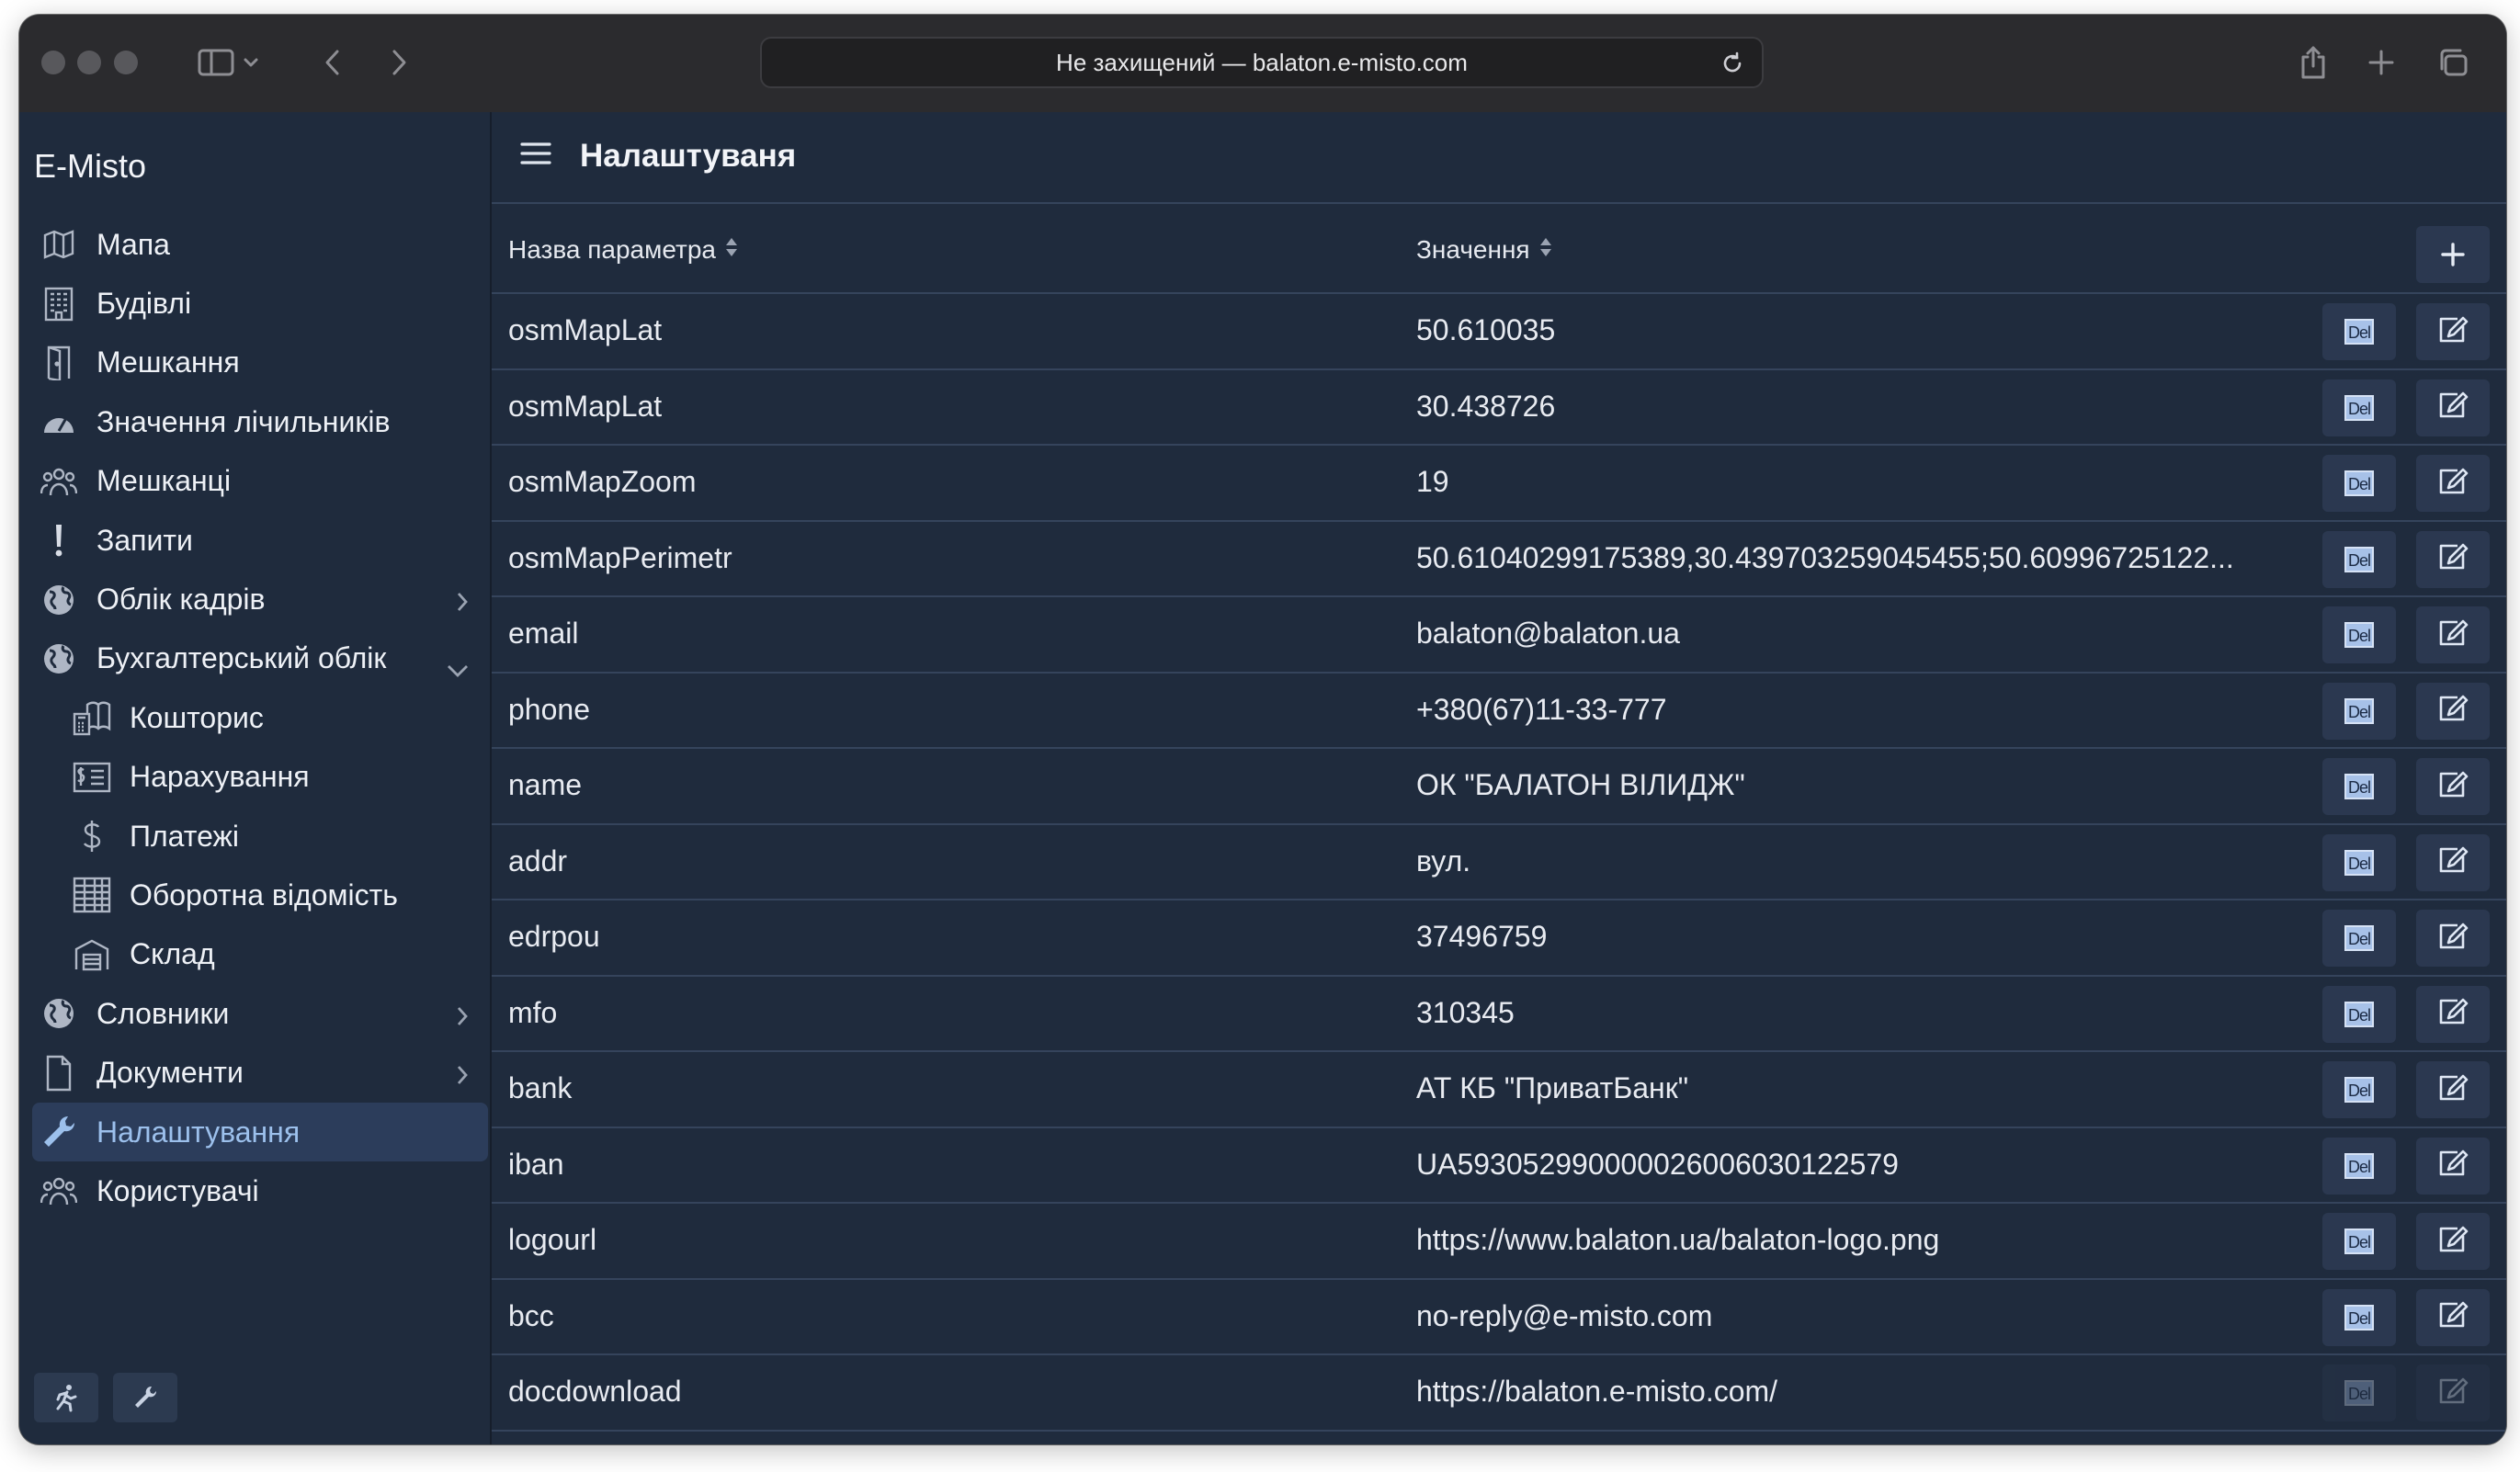 The image size is (2520, 1472). I want to click on sidebar-item-1-building: Будівлі, so click(260, 303).